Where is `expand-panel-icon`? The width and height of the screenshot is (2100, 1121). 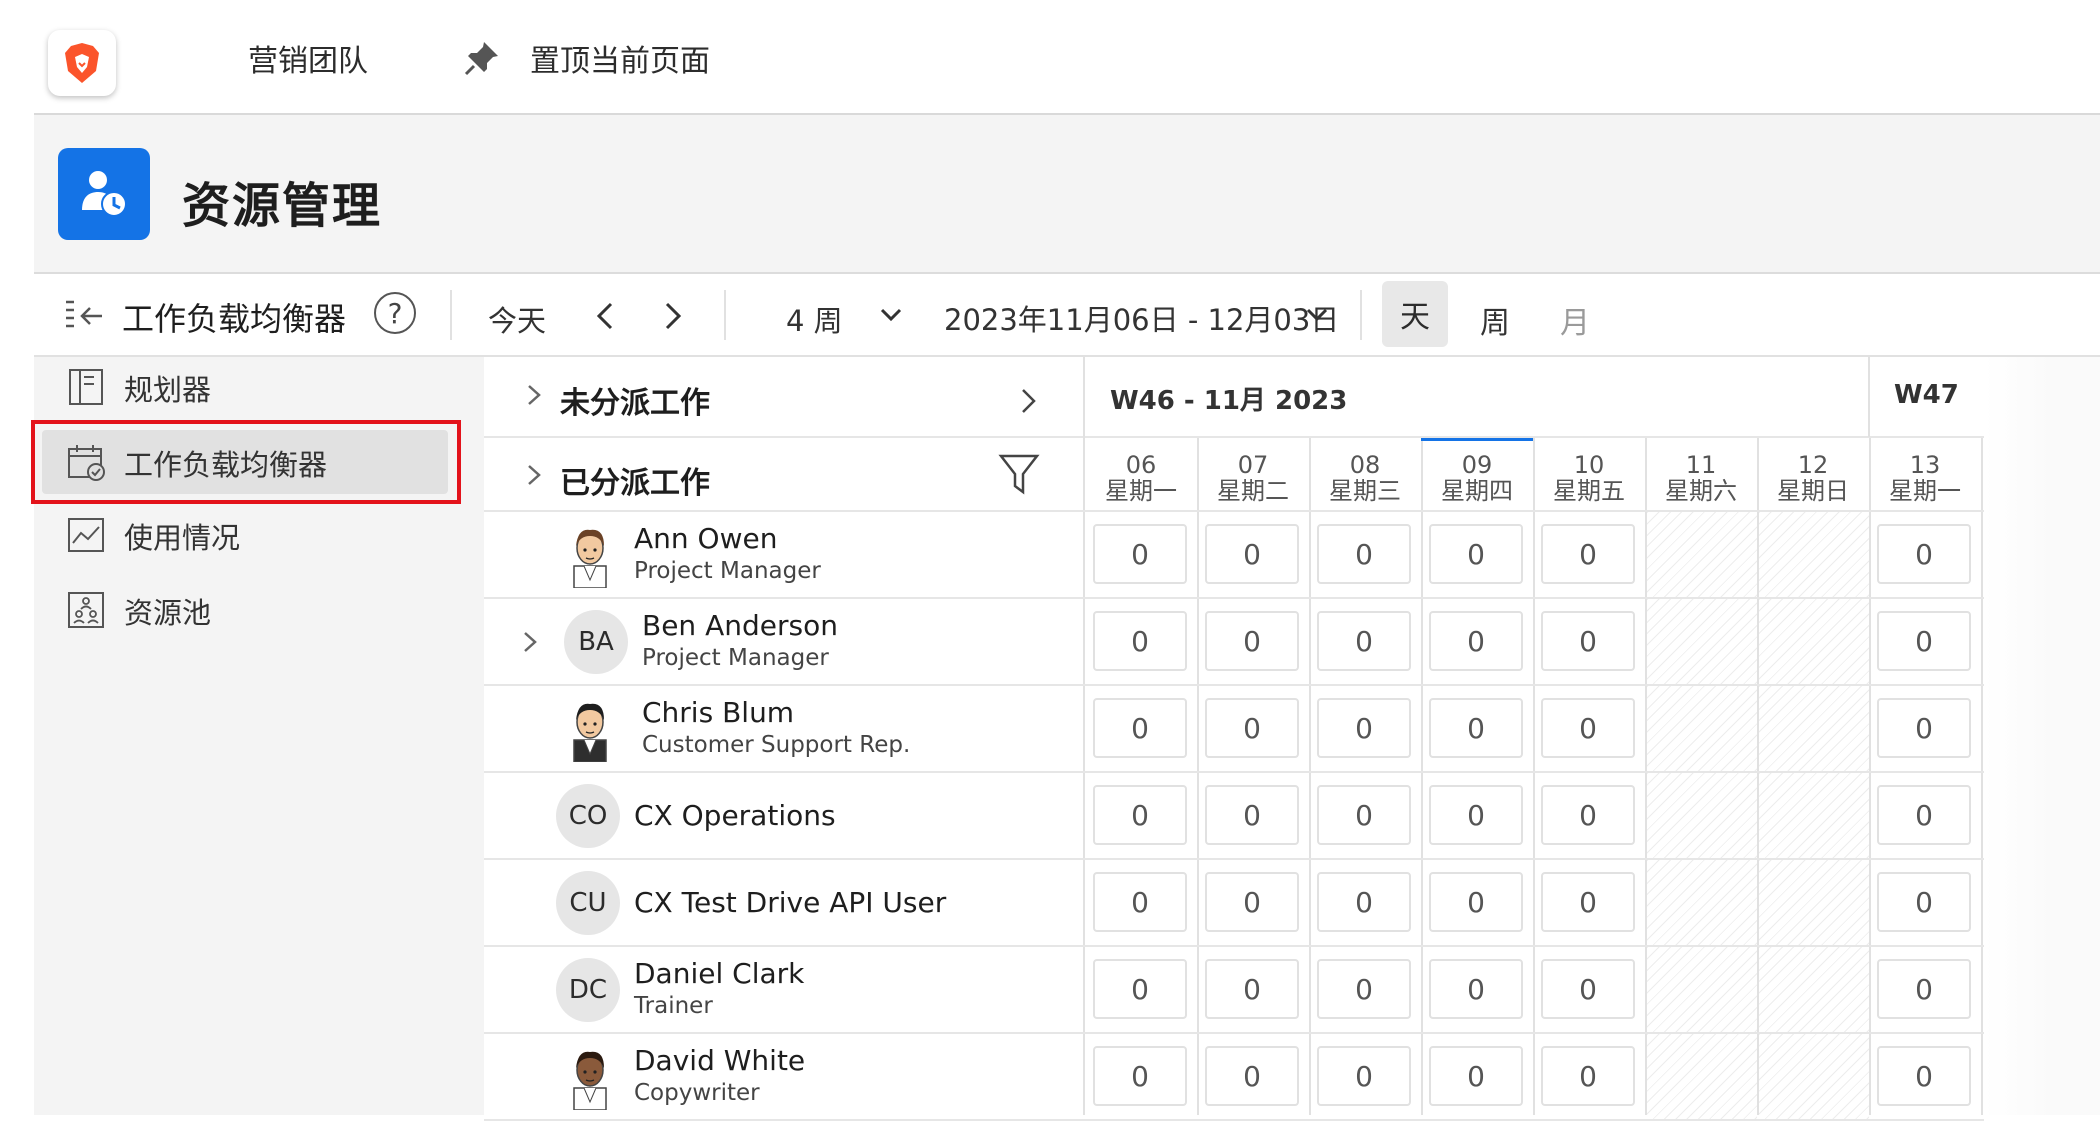
expand-panel-icon is located at coordinates (1028, 401).